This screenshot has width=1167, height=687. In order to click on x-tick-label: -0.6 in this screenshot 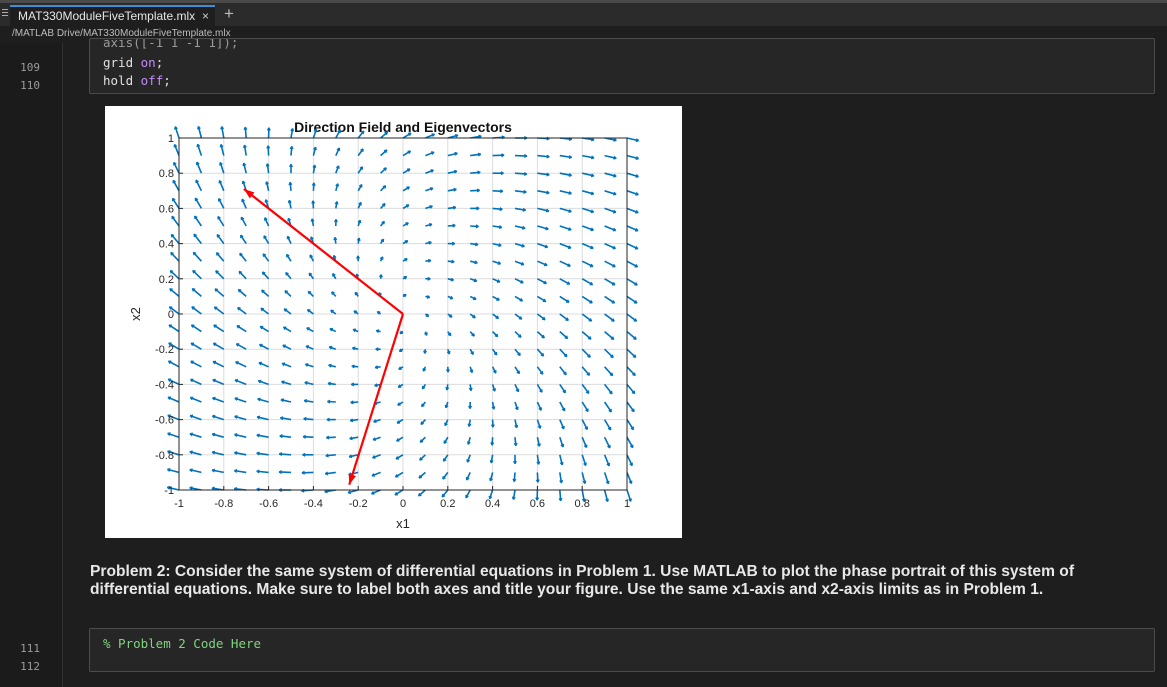, I will do `click(268, 504)`.